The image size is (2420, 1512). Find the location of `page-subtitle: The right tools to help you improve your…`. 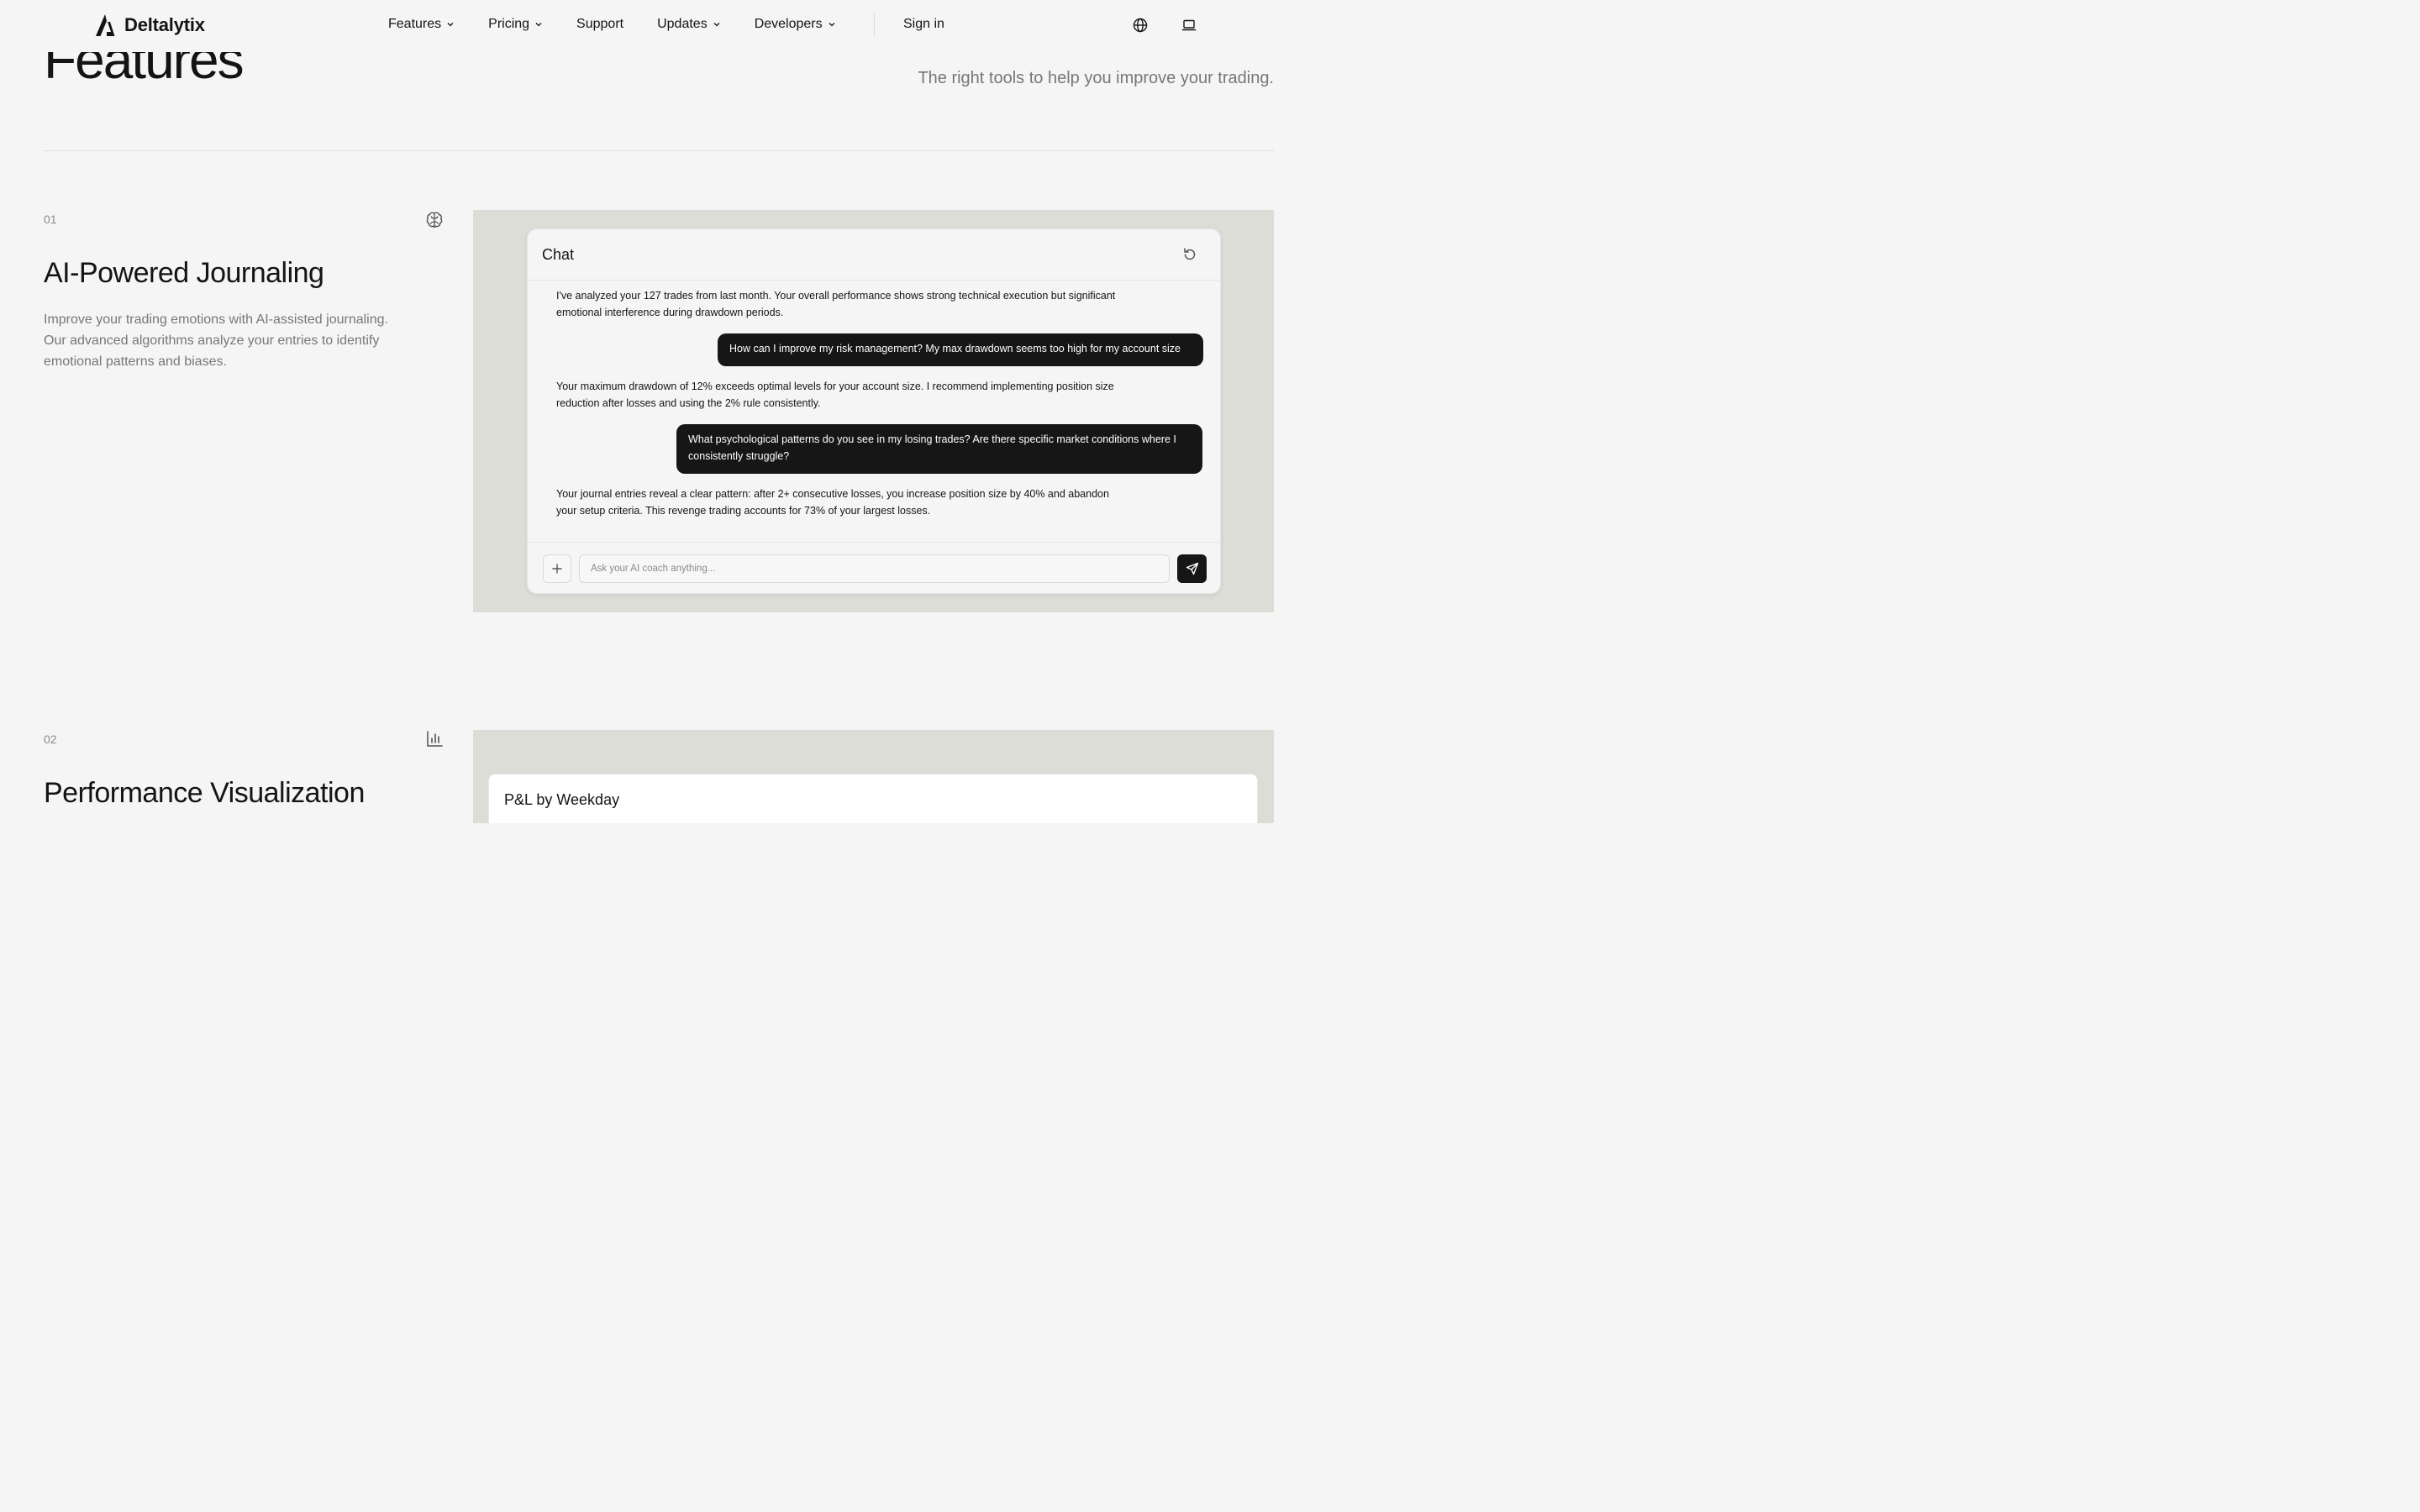

page-subtitle: The right tools to help you improve your… is located at coordinates (1096, 78).